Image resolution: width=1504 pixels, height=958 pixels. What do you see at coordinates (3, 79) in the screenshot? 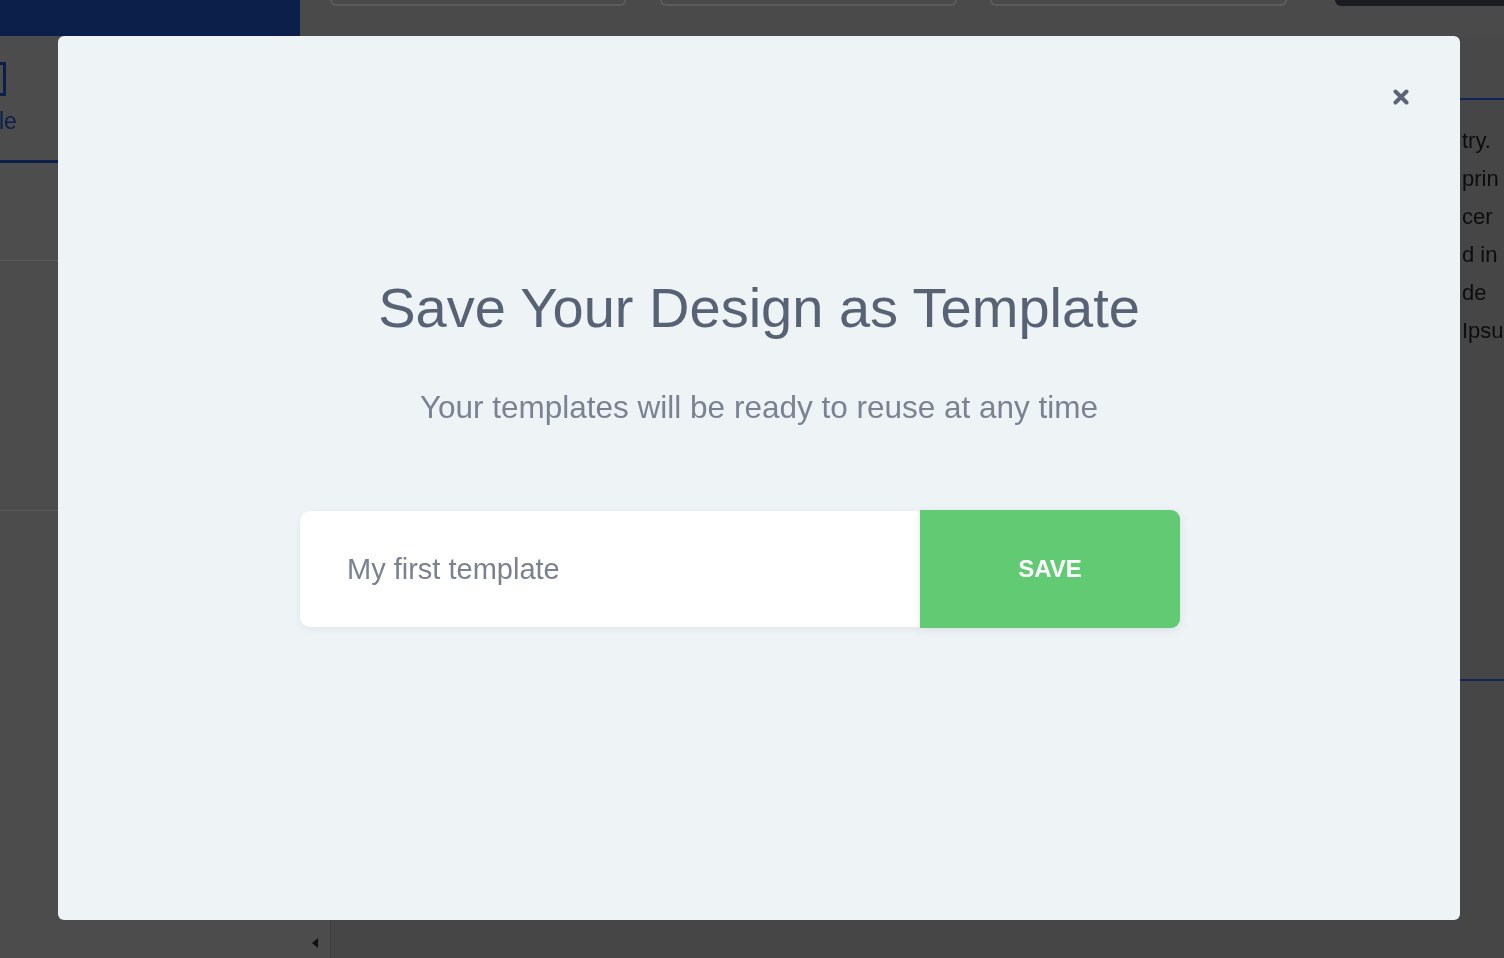
I see `bracket-icon` at bounding box center [3, 79].